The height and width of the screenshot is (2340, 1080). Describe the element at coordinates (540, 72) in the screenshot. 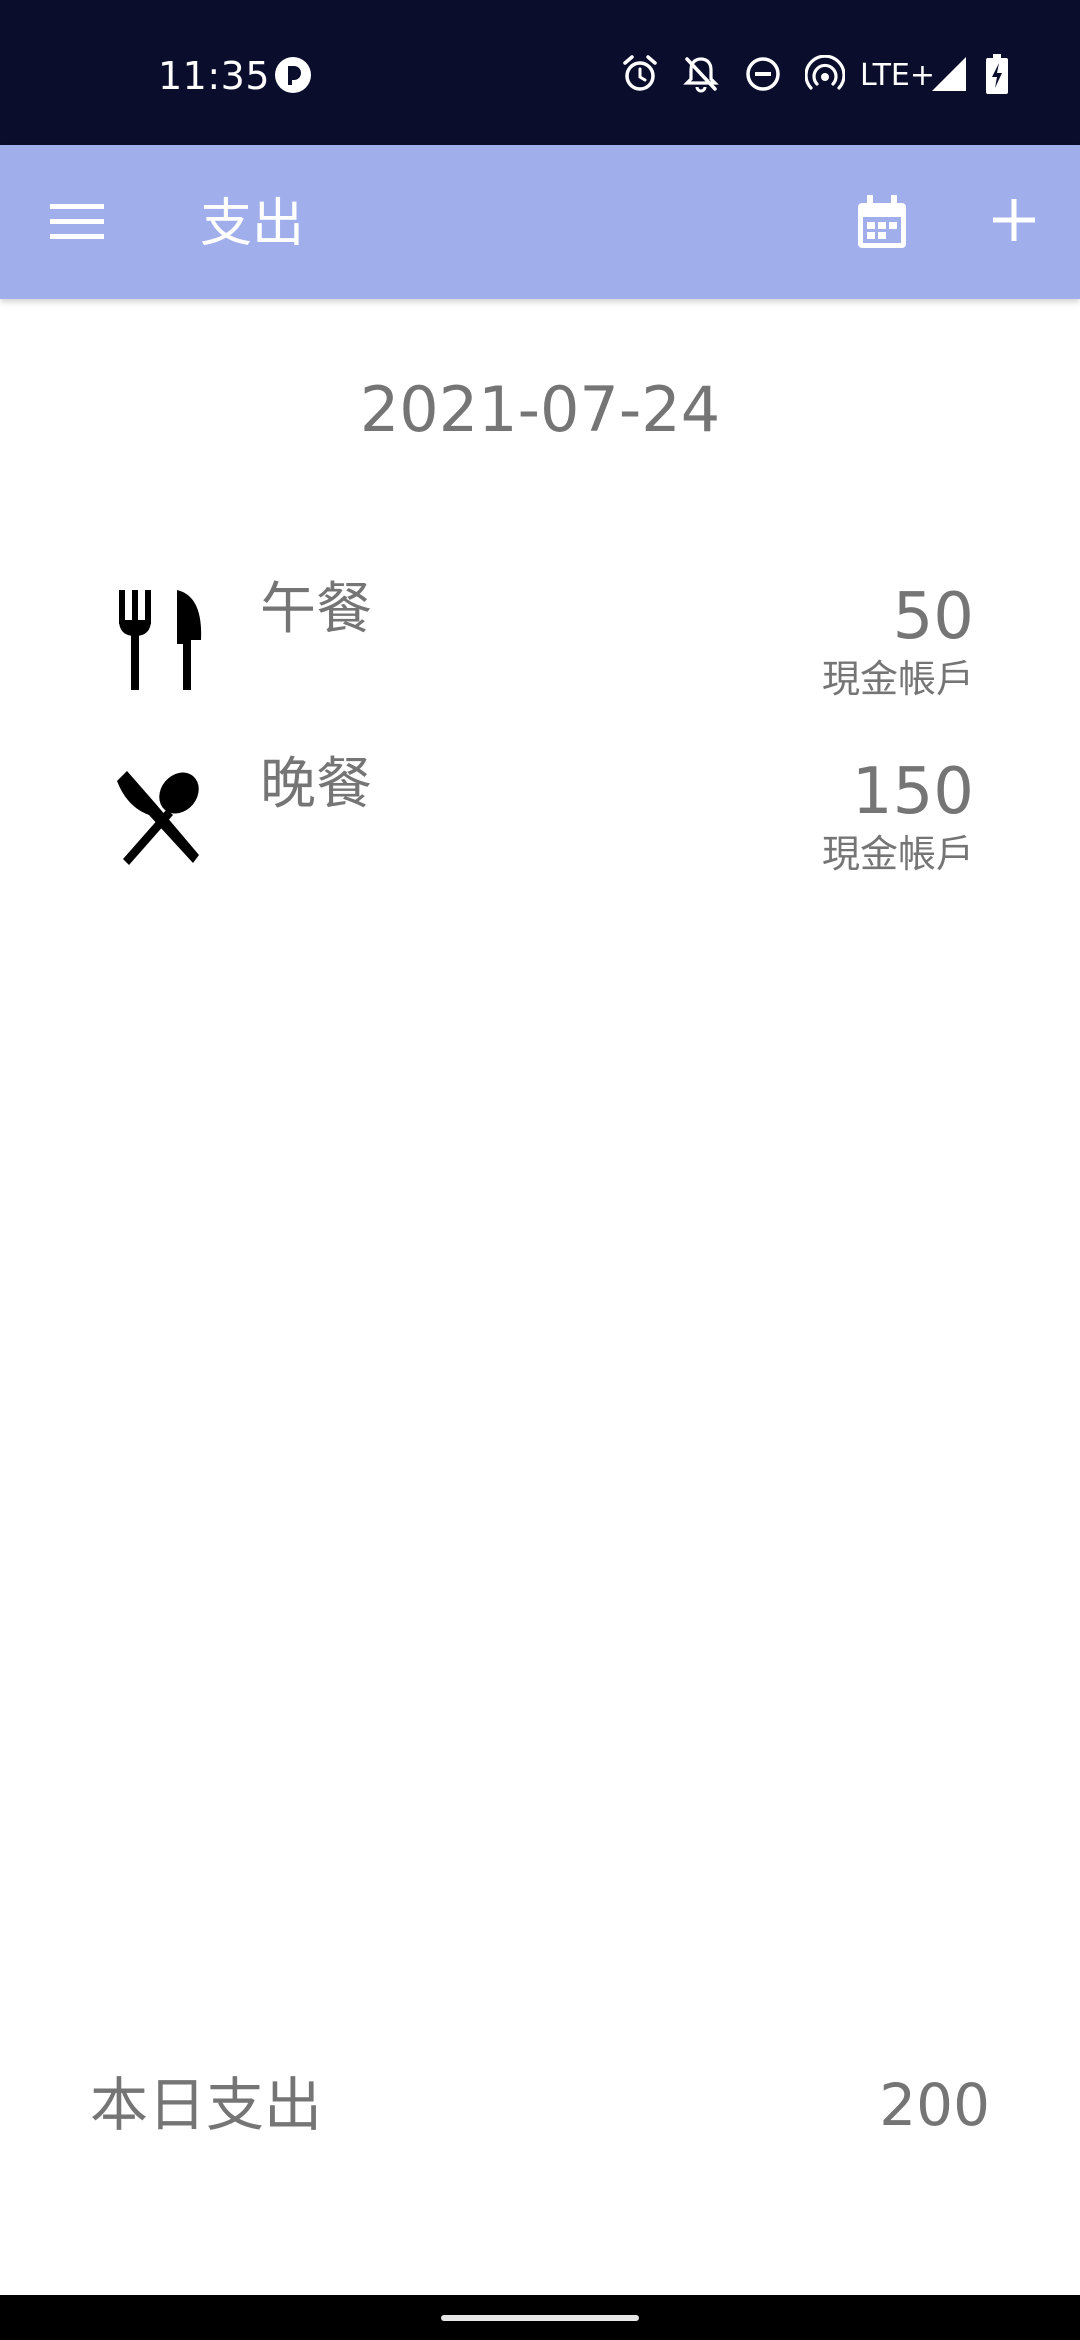

I see `status-bar: 11:35 LTE+` at that location.